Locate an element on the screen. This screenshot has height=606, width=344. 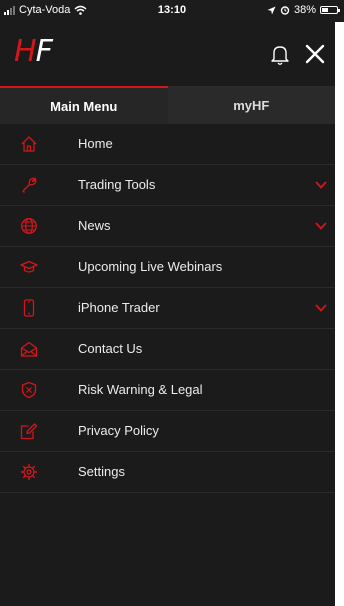
menu-item-label: iPhone Trader is located at coordinates (119, 307).